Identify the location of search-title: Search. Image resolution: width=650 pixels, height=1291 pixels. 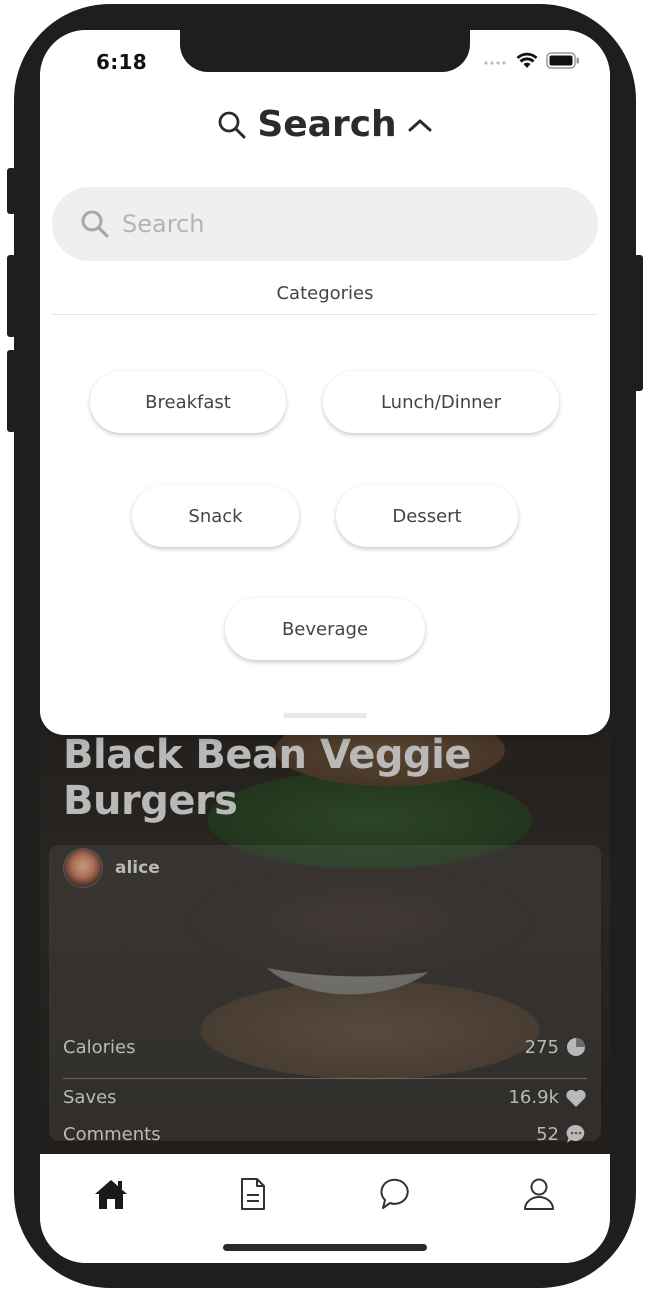
(327, 124).